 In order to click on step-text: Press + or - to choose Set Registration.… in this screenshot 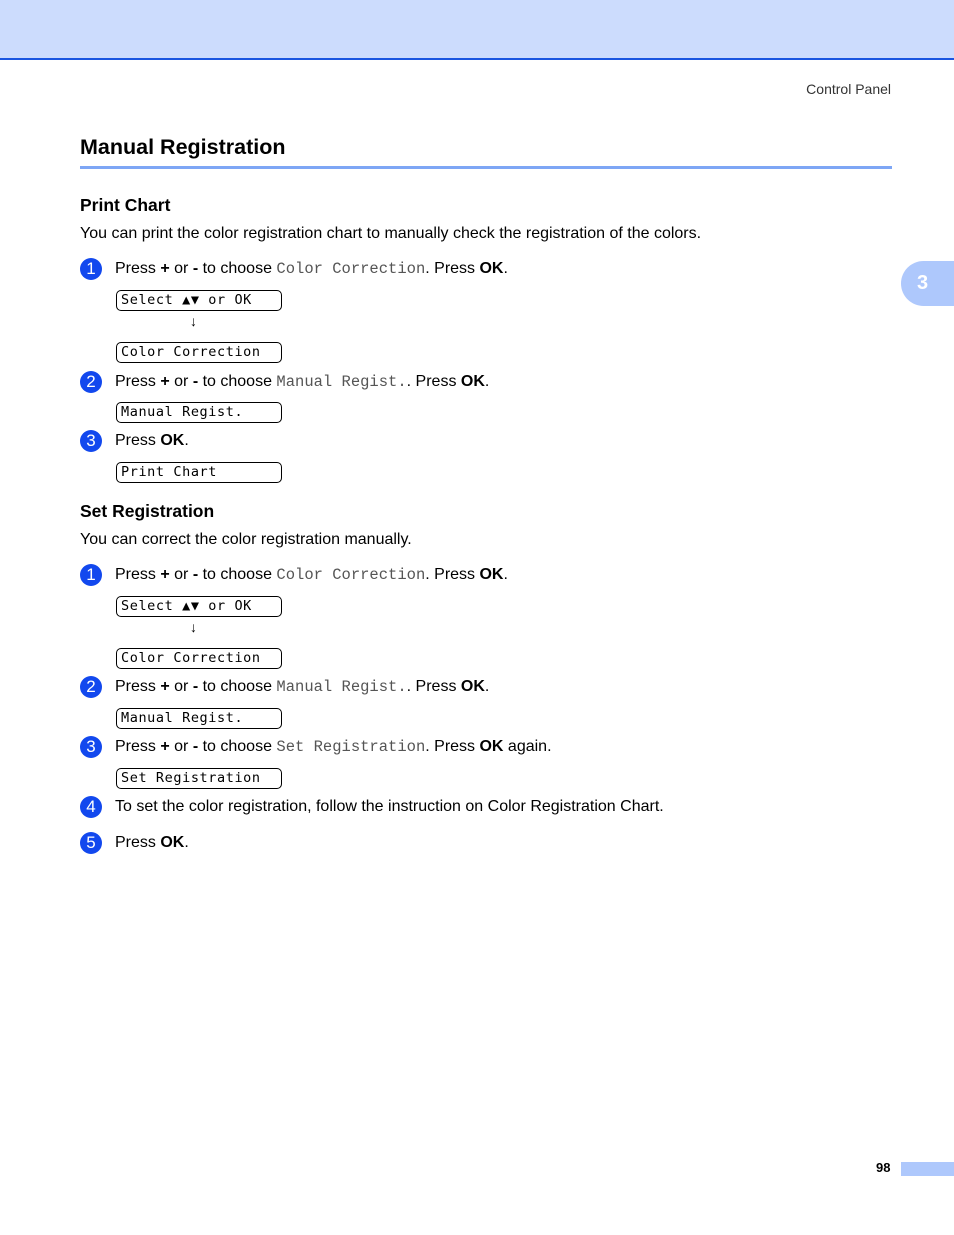, I will do `click(333, 747)`.